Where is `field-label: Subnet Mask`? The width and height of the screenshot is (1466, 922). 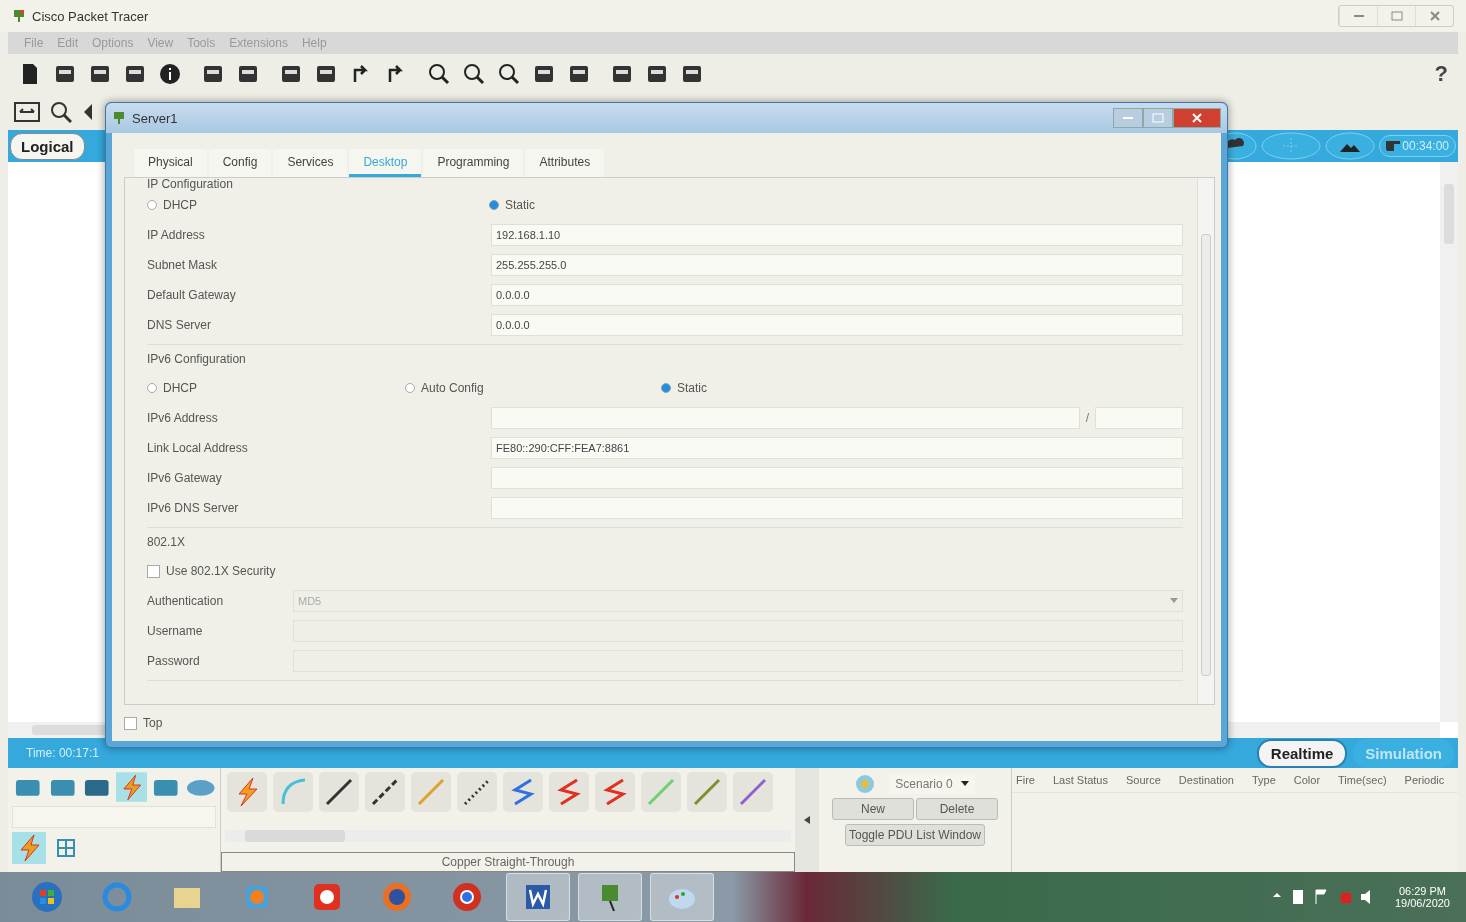
field-label: Subnet Mask is located at coordinates (183, 265).